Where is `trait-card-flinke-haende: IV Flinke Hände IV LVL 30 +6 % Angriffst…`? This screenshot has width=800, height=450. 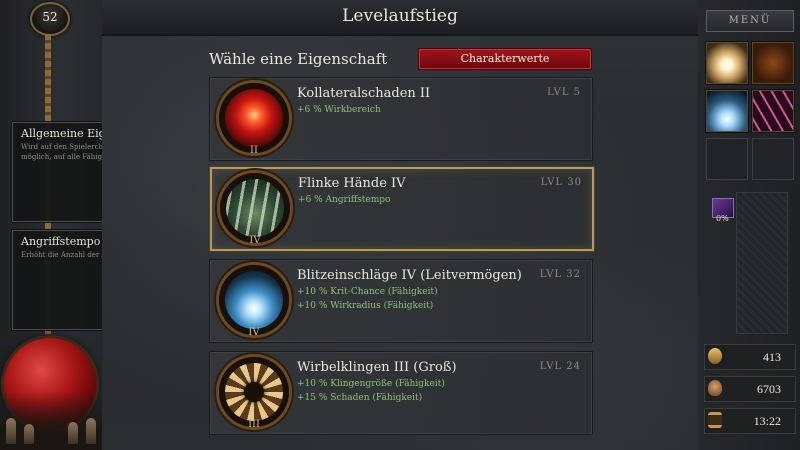 trait-card-flinke-haende: IV Flinke Hände IV LVL 30 +6 % Angriffst… is located at coordinates (402, 209).